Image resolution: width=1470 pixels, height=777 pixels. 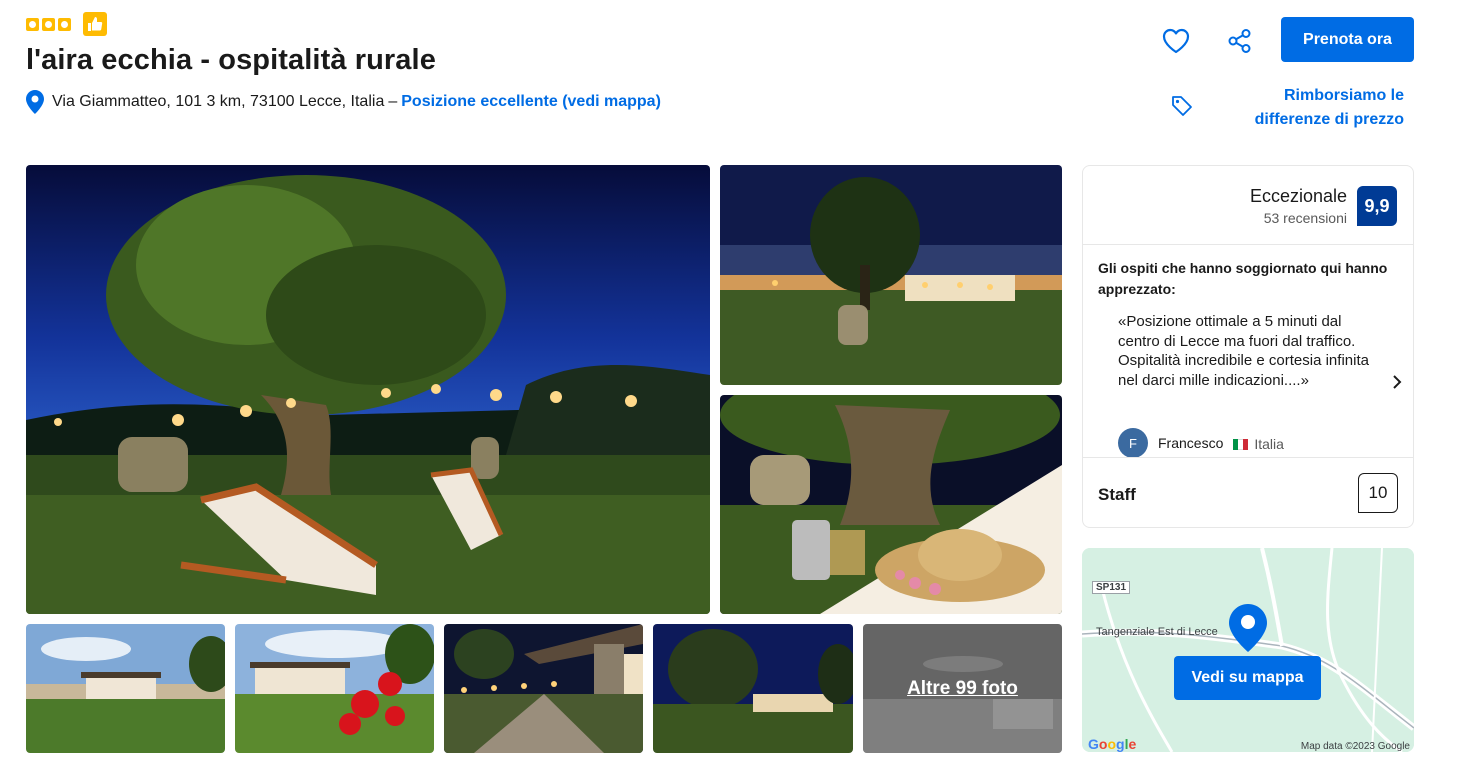 I want to click on price-match-link: Rimborsiamo le differenze di prezzo, so click(x=1313, y=108).